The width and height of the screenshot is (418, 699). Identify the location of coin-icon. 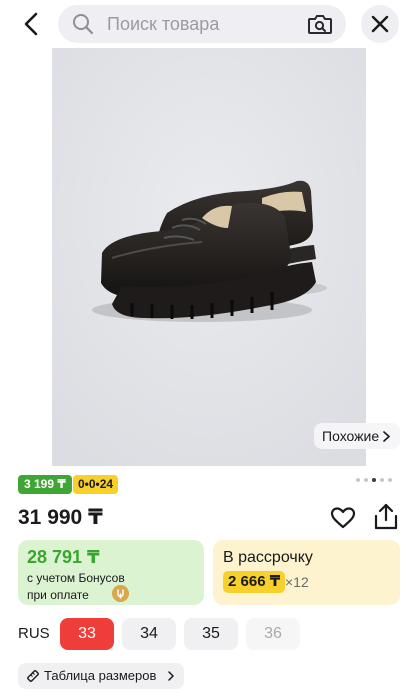
(120, 593).